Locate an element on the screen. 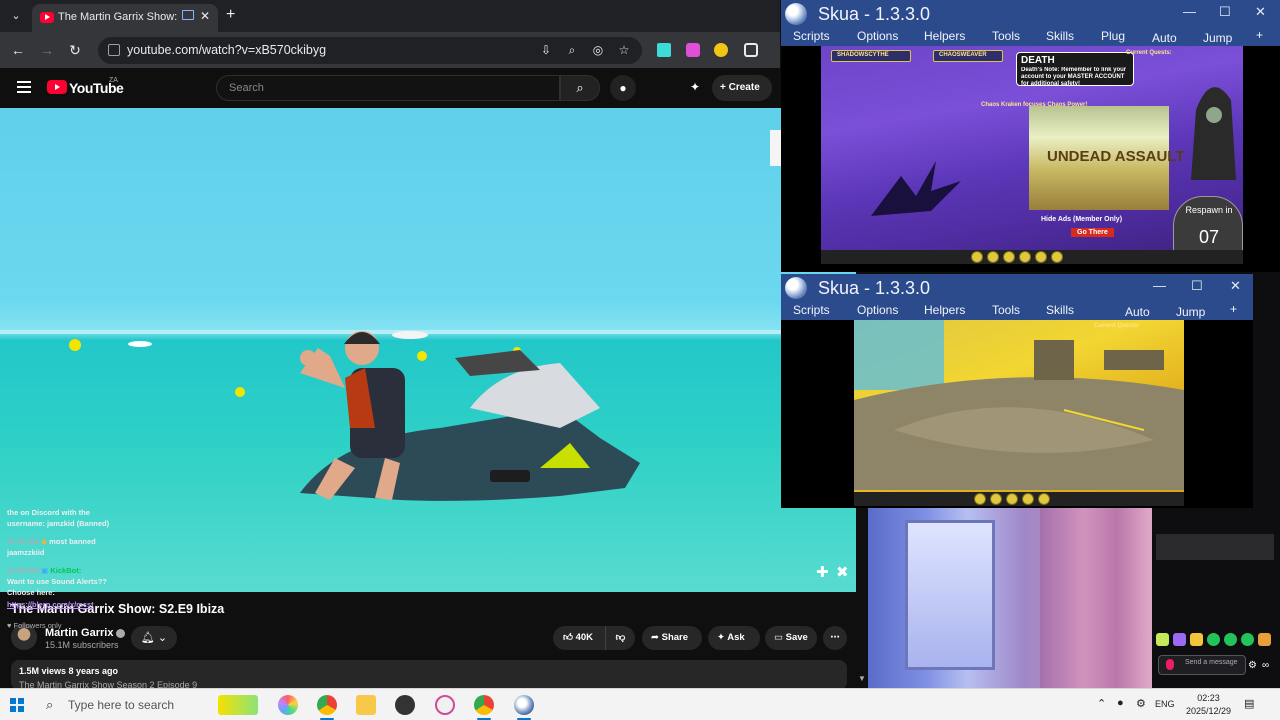  address-bar: youtube.com/watch?v=xB570ckibyg ⇩ ⌕ ◎ ☆ is located at coordinates (370, 50).